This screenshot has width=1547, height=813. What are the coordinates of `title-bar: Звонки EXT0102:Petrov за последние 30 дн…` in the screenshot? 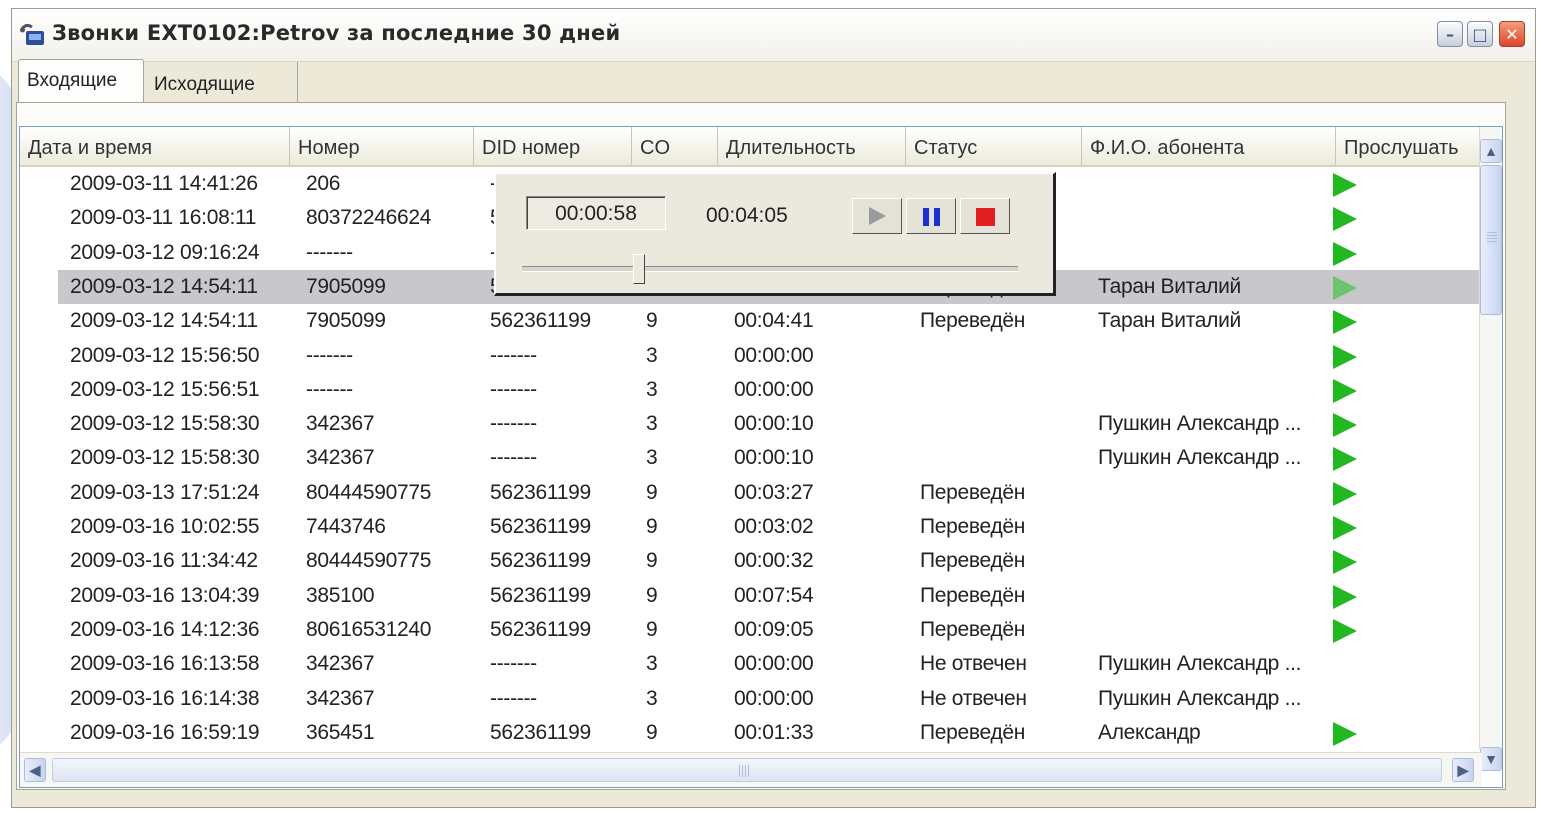 It's located at (773, 35).